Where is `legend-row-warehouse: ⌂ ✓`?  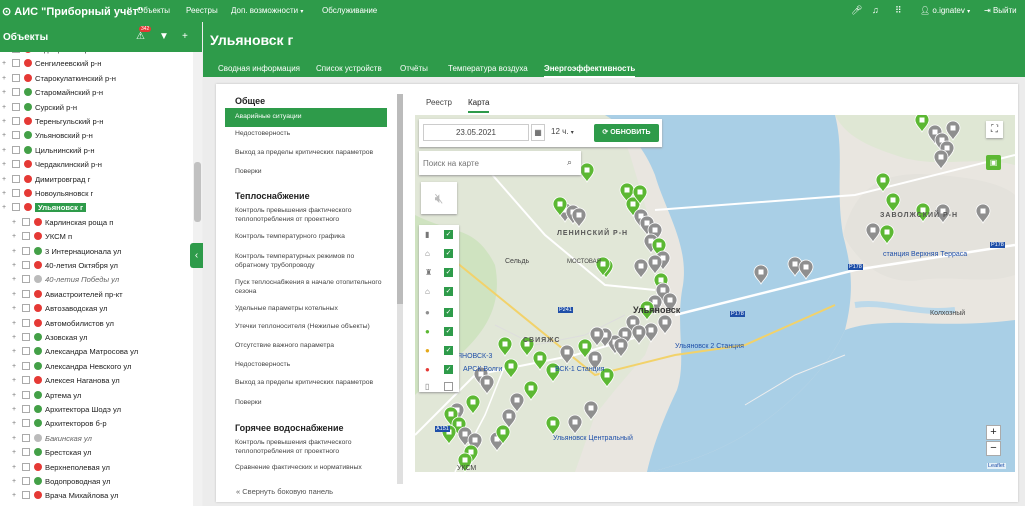
legend-row-warehouse: ⌂ ✓ is located at coordinates (438, 292).